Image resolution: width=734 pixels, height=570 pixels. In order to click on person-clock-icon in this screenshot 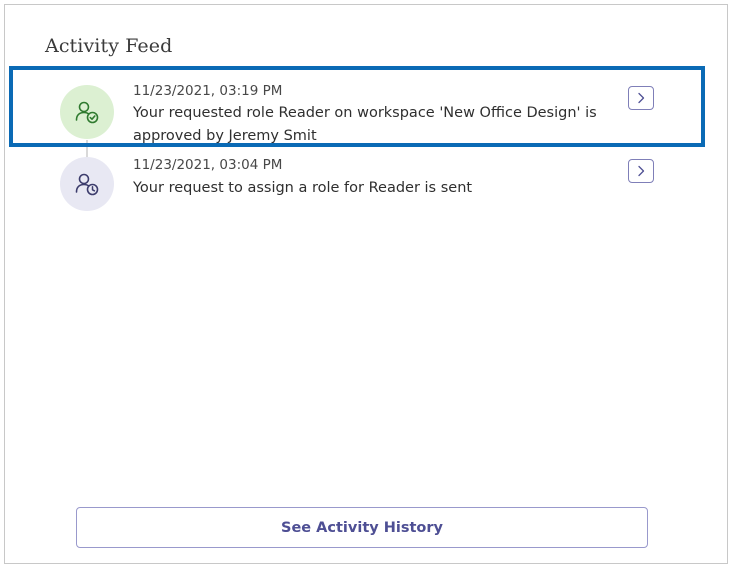, I will do `click(87, 184)`.